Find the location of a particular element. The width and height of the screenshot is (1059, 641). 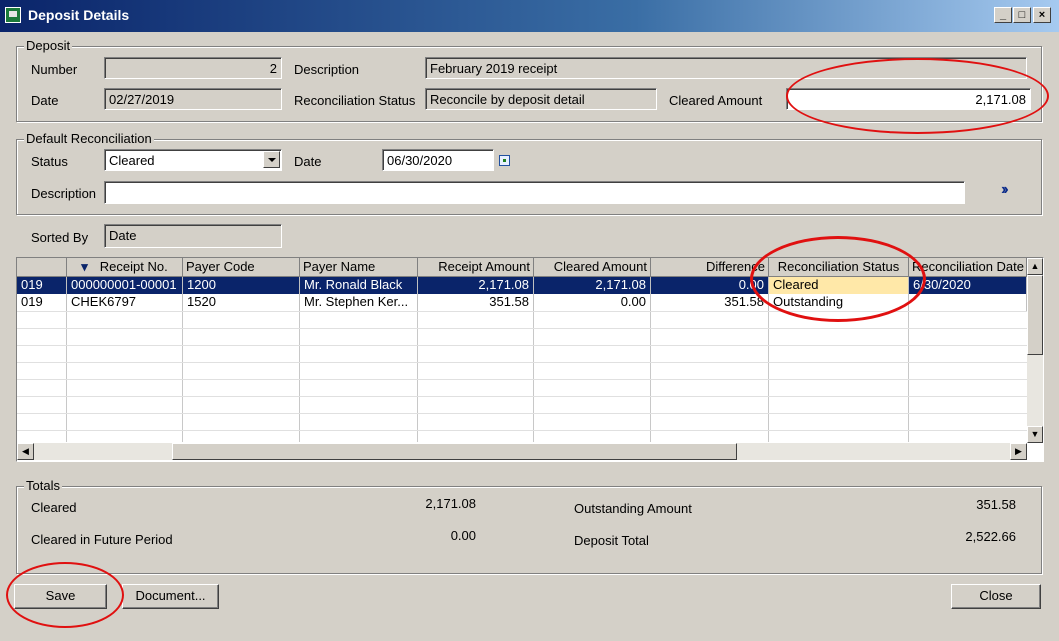

sorted-by-label: Sorted By is located at coordinates (60, 237).